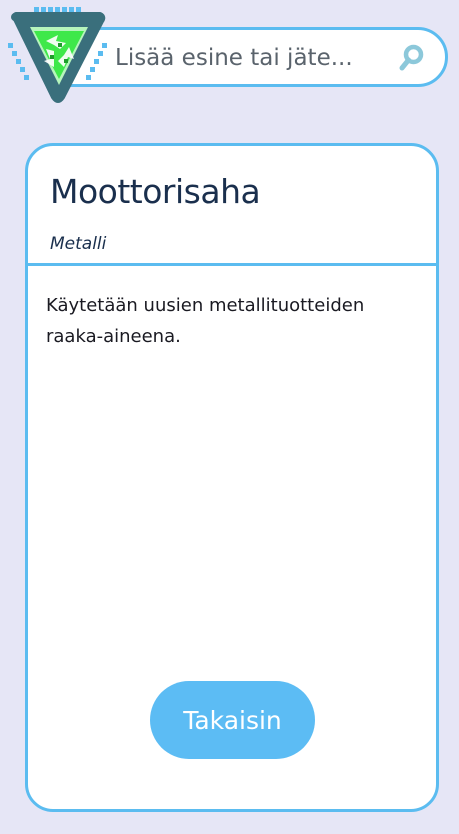  I want to click on recycle-logo-icon, so click(58, 55).